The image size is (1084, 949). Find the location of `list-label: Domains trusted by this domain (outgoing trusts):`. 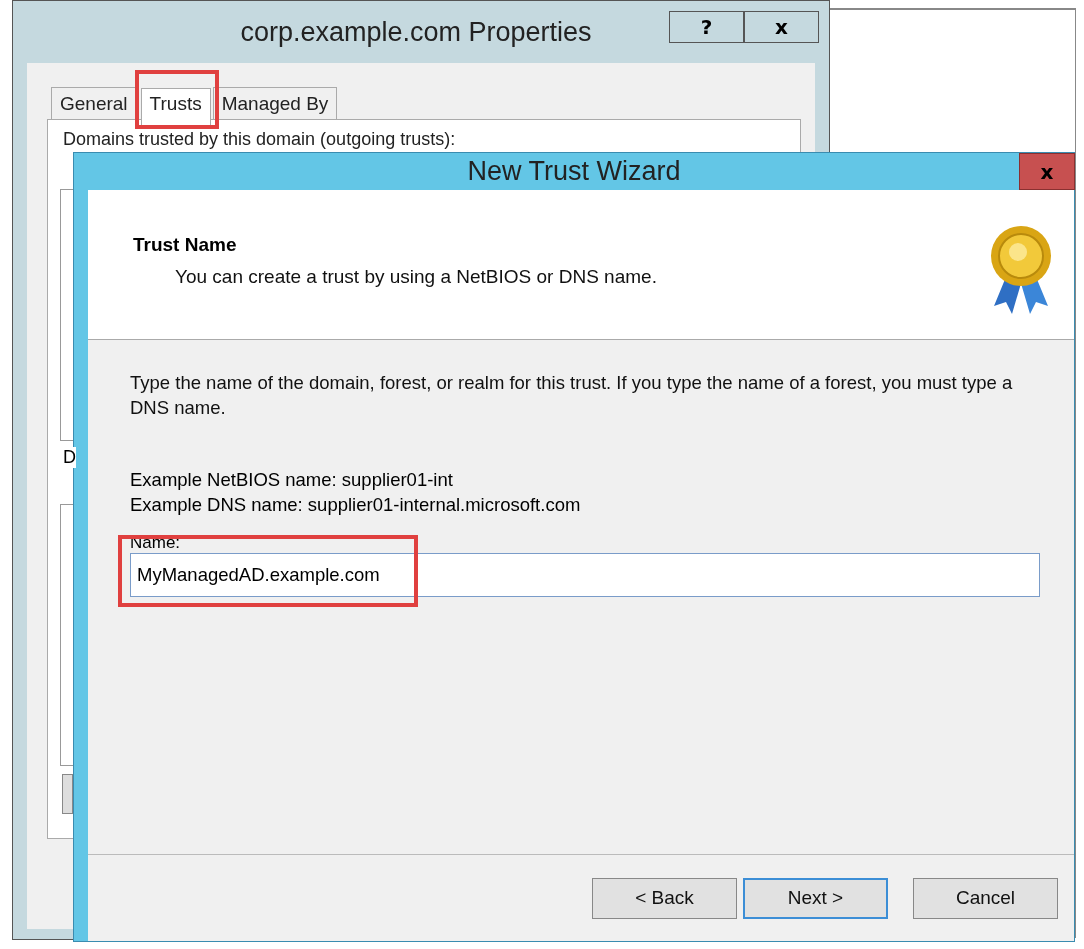

list-label: Domains trusted by this domain (outgoing trusts): is located at coordinates (259, 139).